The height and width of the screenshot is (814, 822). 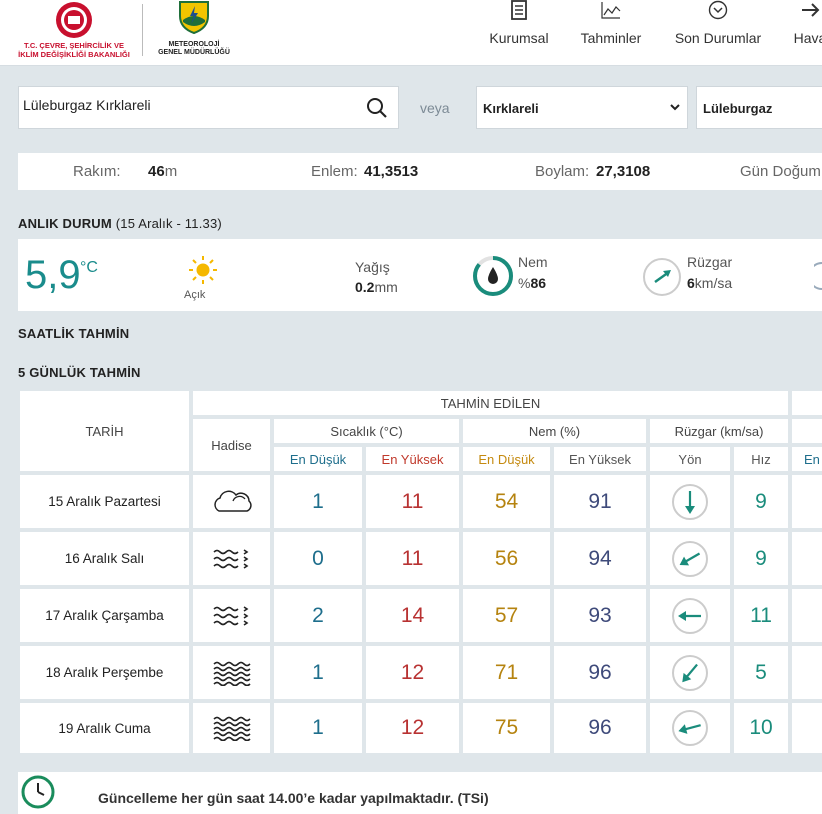 I want to click on mgm-logo: METEOROLOJİ GENEL MÜDÜRLÜĞÜ, so click(x=194, y=31).